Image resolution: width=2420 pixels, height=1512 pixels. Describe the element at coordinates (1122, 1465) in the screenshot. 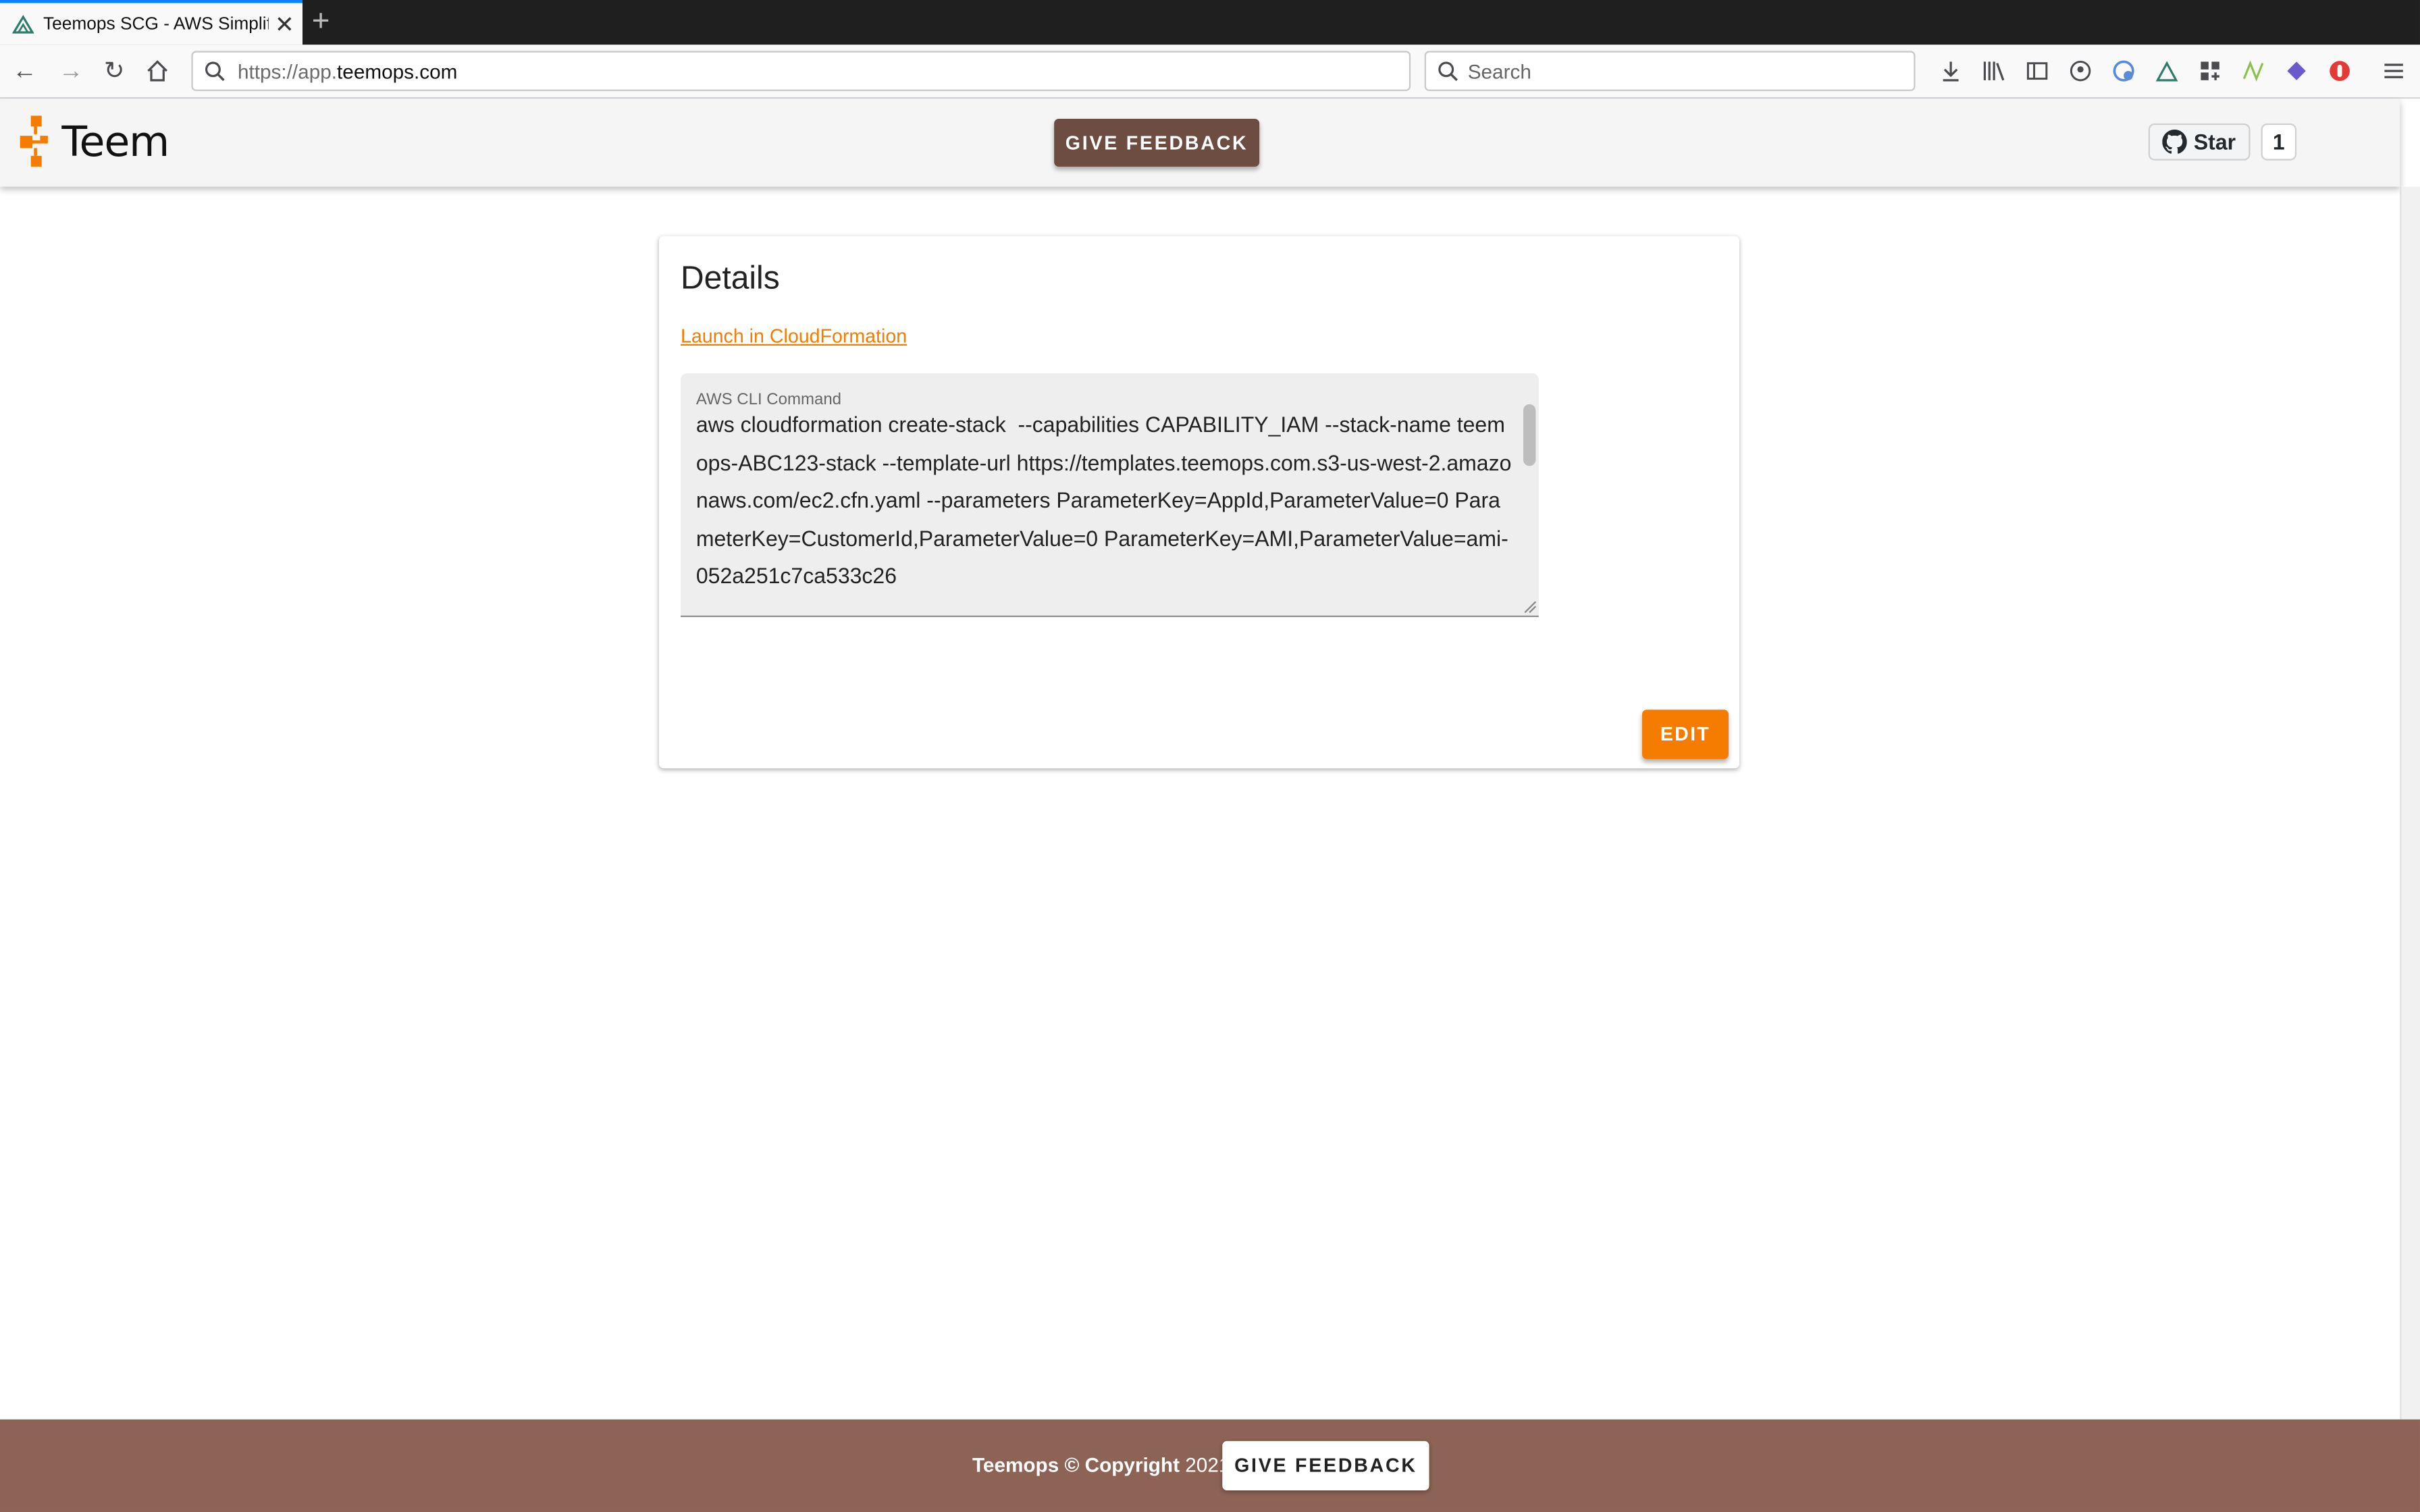

I see `footer-copyright-label: © Copyright` at that location.